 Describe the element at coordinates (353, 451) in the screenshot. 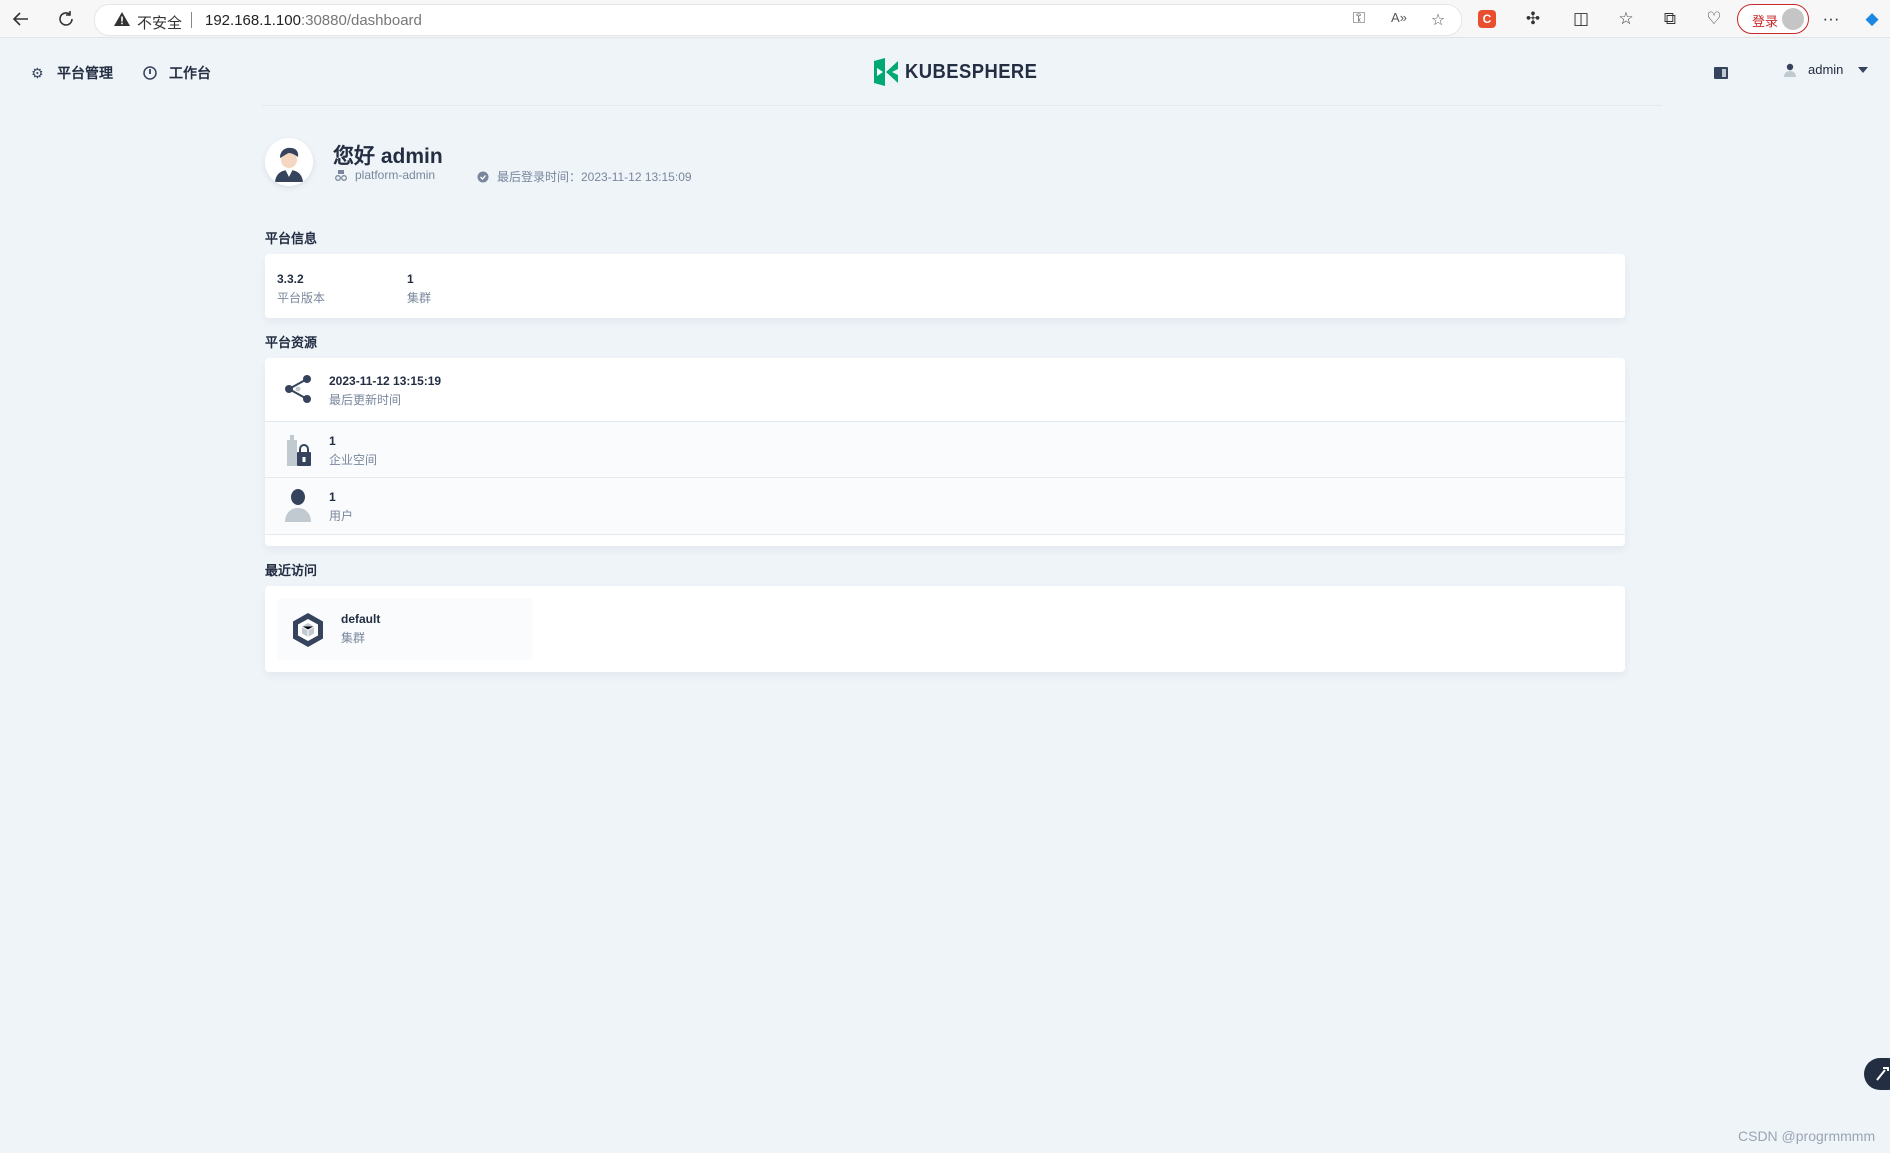

I see `workspaces-text: 1 企业空间` at that location.